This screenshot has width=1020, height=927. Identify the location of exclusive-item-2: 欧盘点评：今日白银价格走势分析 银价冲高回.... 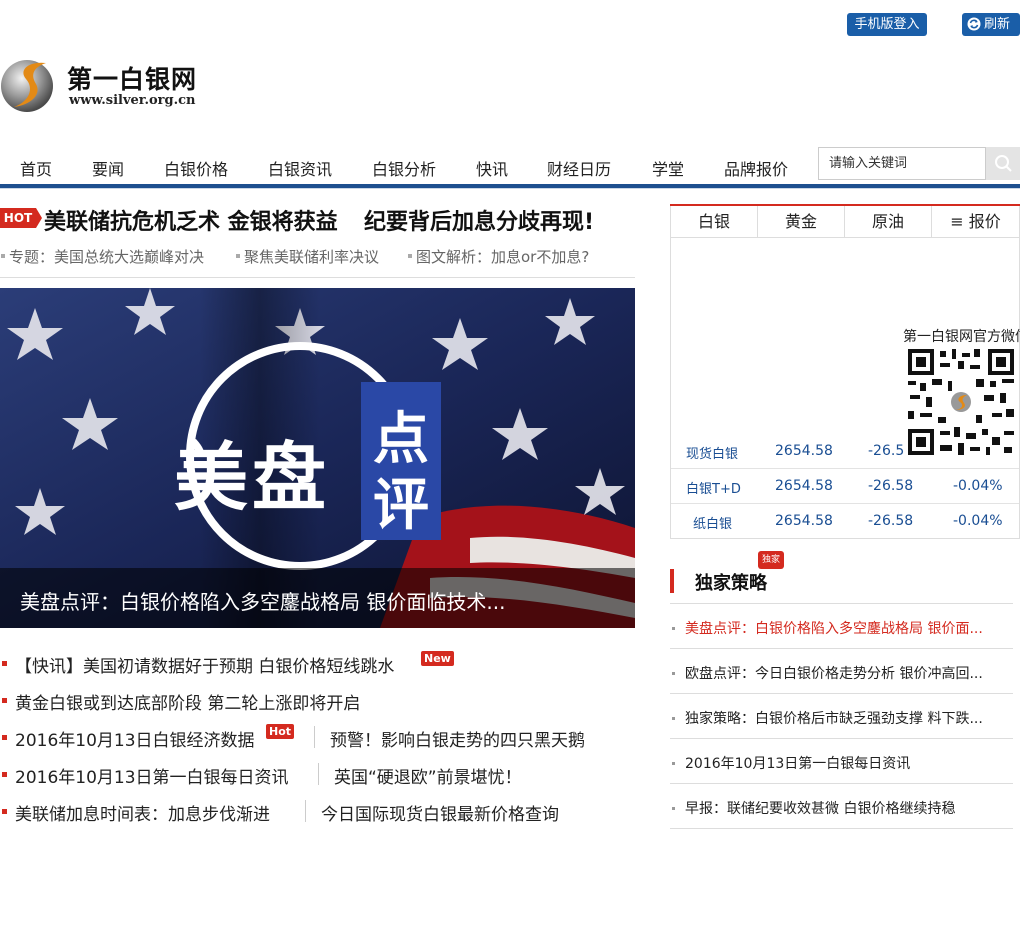
(849, 673).